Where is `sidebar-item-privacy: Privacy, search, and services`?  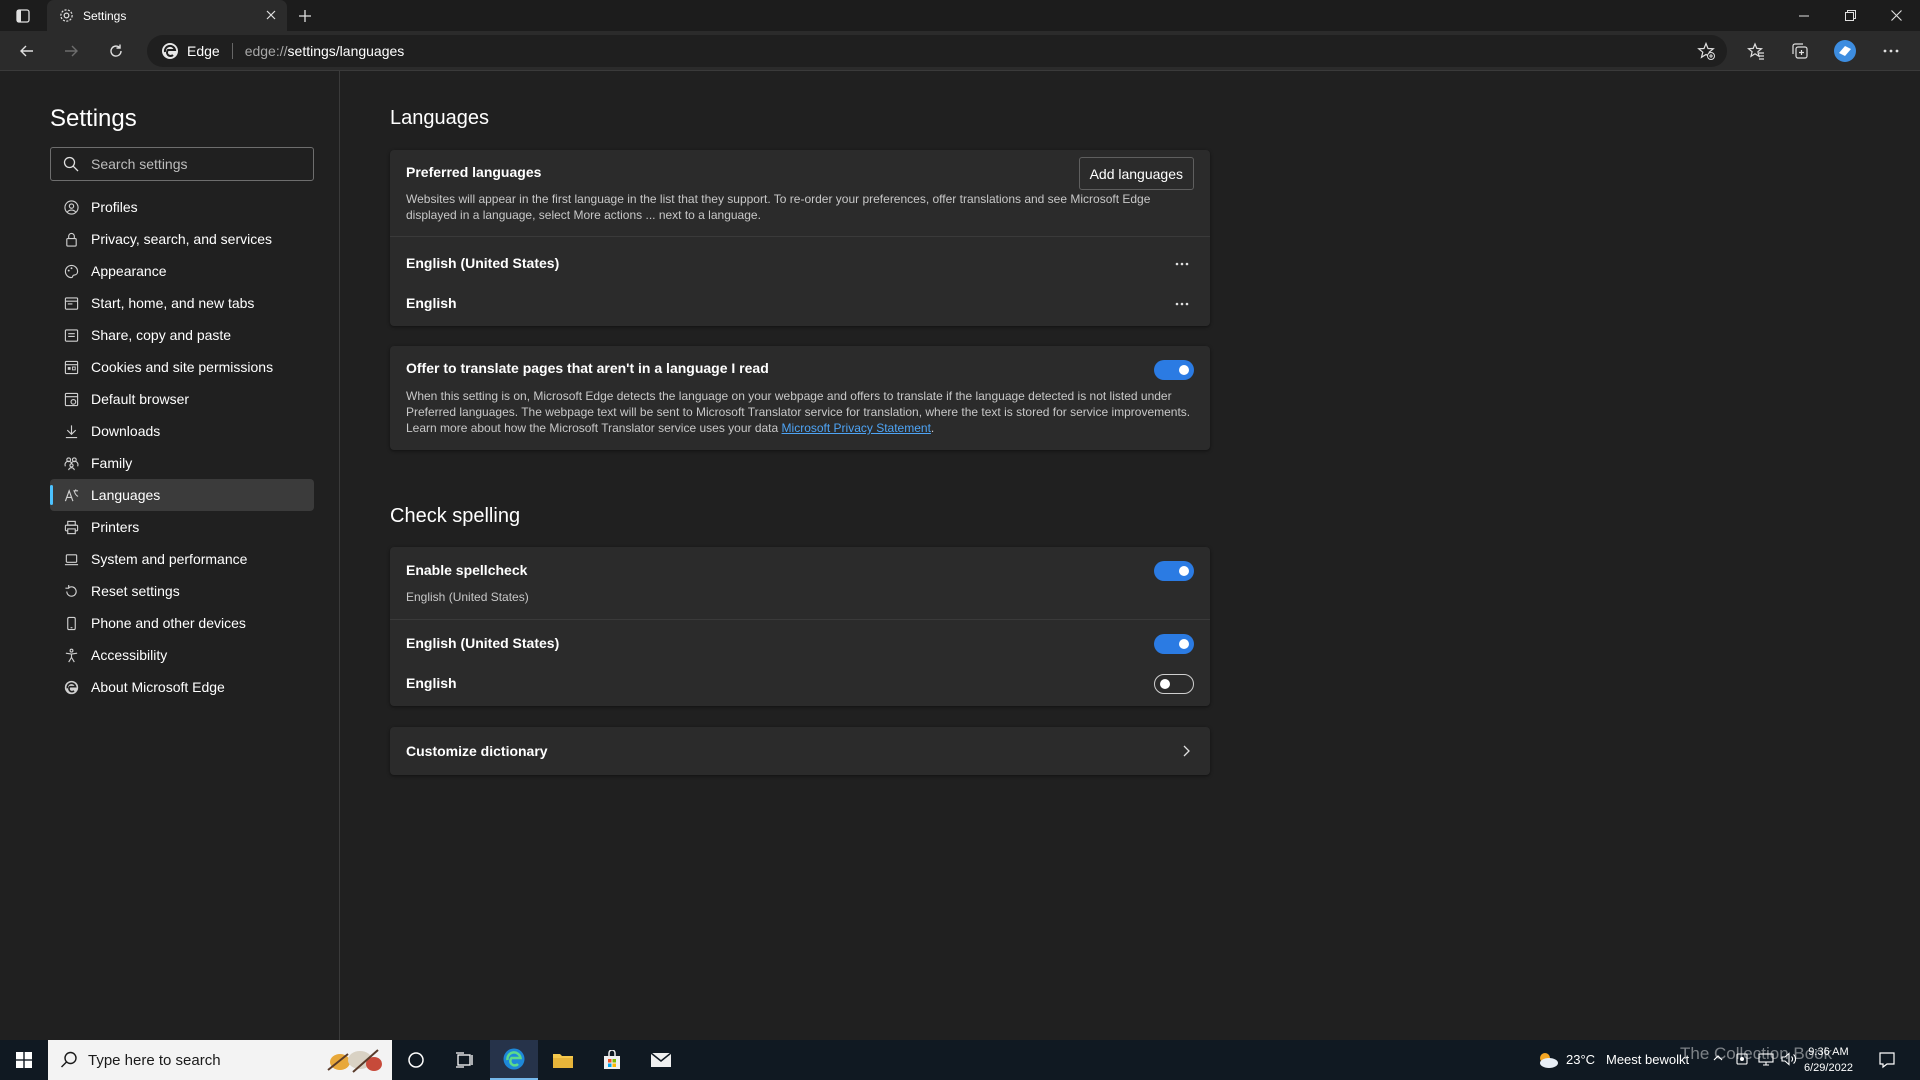 sidebar-item-privacy: Privacy, search, and services is located at coordinates (182, 239).